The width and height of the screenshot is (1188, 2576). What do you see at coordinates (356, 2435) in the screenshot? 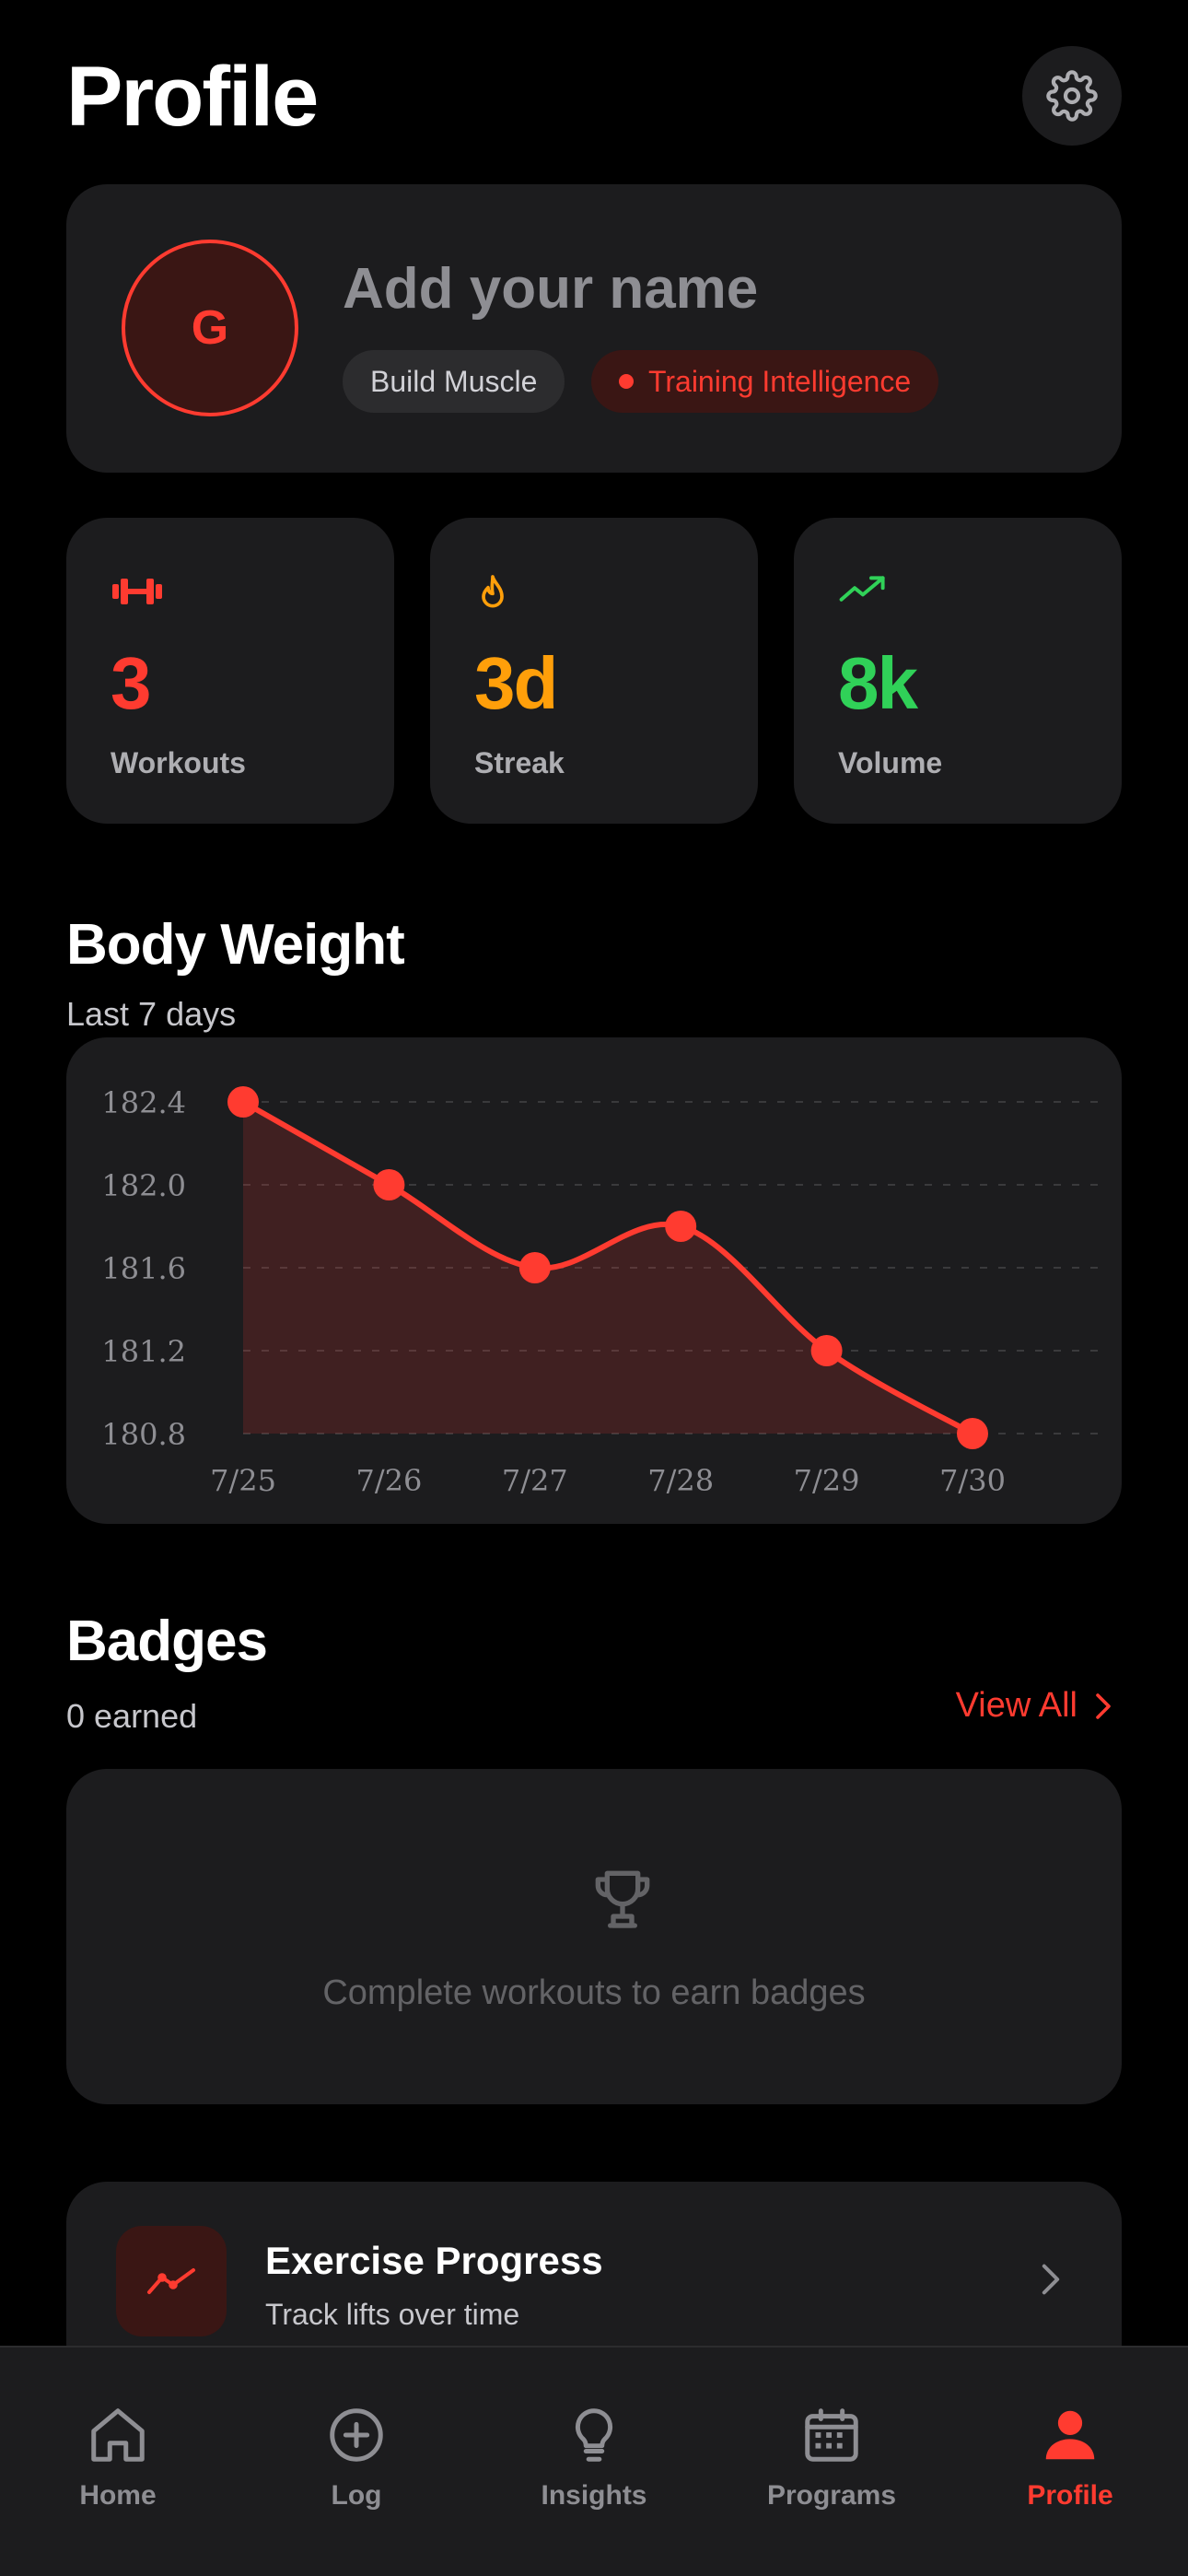
I see `plus-circle-icon` at bounding box center [356, 2435].